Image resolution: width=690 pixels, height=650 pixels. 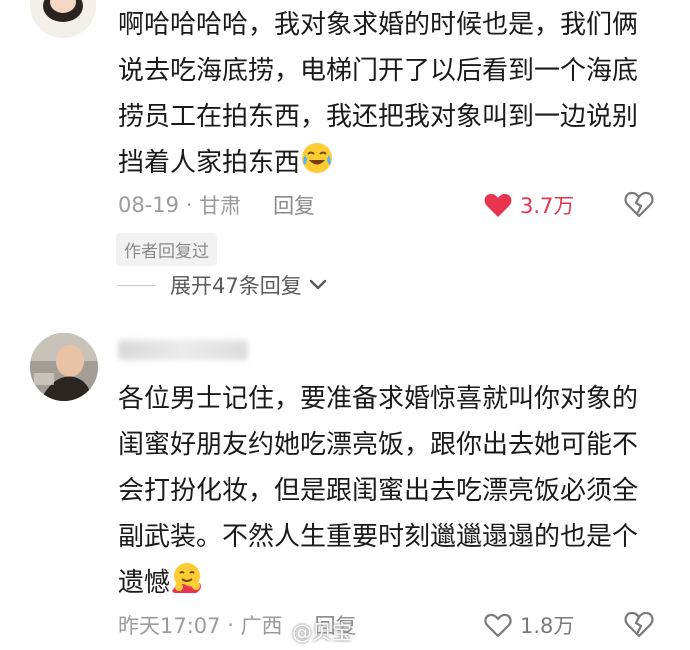 I want to click on heart-filled-icon, so click(x=498, y=205).